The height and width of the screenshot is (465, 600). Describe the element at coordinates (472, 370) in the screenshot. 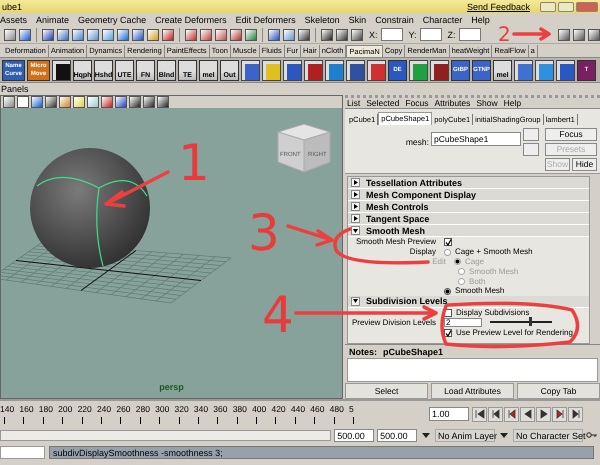

I see `notes-field` at that location.